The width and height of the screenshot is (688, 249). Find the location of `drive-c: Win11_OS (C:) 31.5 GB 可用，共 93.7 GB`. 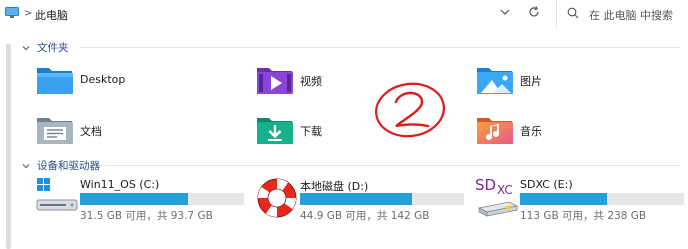

drive-c: Win11_OS (C:) 31.5 GB 可用，共 93.7 GB is located at coordinates (145, 199).